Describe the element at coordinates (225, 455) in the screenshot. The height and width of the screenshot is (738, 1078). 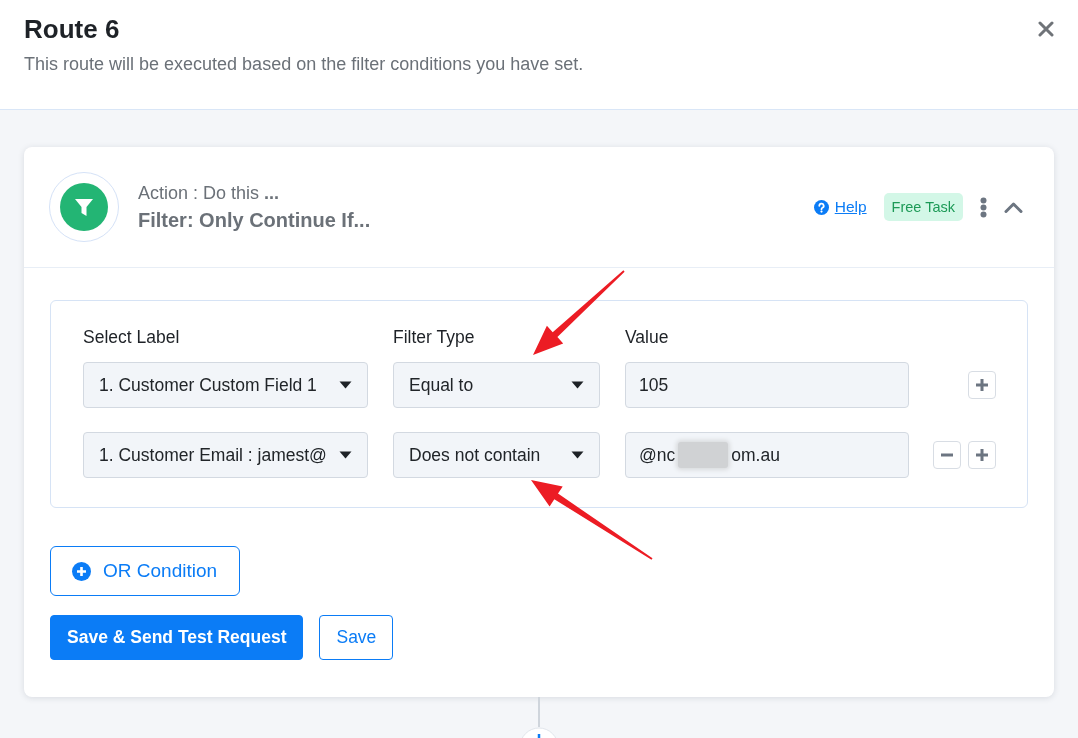
I see `label-select: 1. Customer Email : jamest@` at that location.